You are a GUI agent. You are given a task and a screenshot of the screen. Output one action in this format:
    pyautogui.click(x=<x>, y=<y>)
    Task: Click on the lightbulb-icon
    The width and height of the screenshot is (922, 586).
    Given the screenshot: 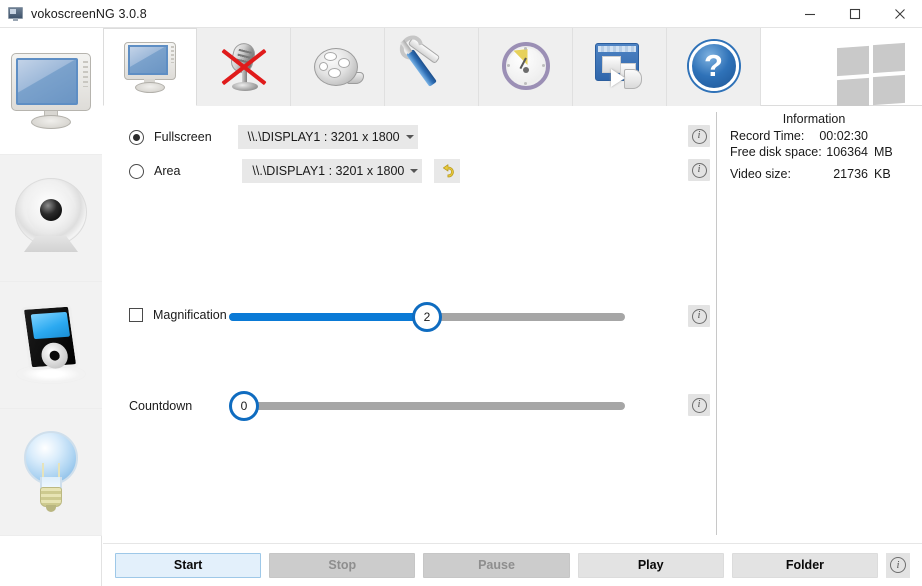 What is the action you would take?
    pyautogui.click(x=51, y=472)
    